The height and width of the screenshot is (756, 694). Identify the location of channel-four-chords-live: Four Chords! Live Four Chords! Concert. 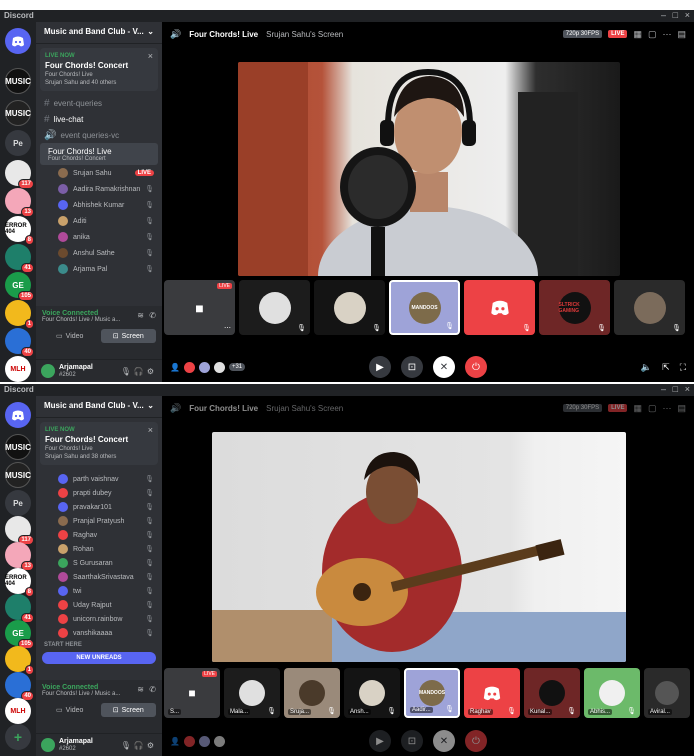
(99, 154).